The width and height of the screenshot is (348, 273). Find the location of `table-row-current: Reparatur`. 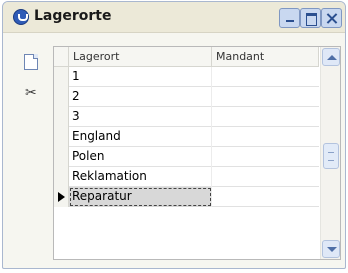

table-row-current: Reparatur is located at coordinates (186, 197).